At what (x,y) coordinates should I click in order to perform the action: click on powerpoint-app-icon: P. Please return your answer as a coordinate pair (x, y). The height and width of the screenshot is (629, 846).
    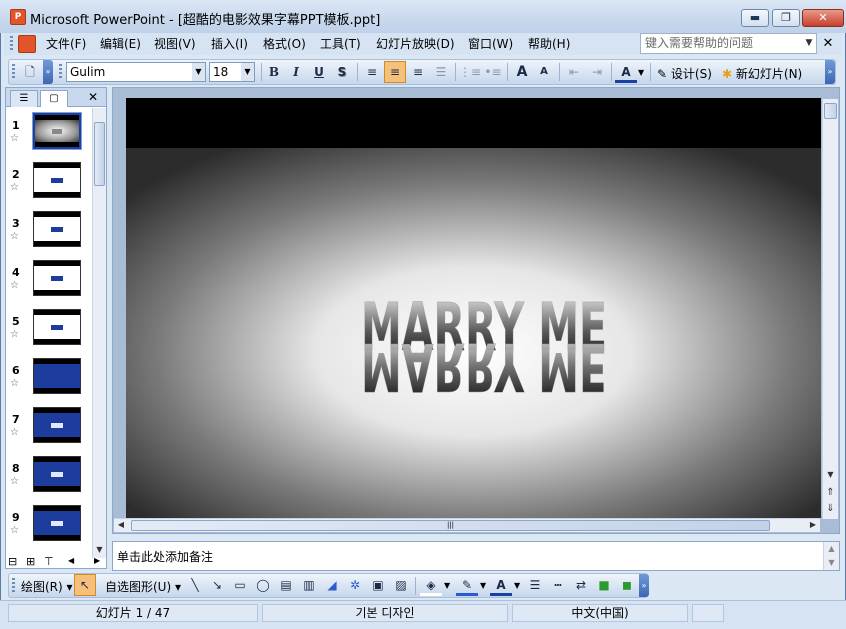
    Looking at the image, I should click on (18, 17).